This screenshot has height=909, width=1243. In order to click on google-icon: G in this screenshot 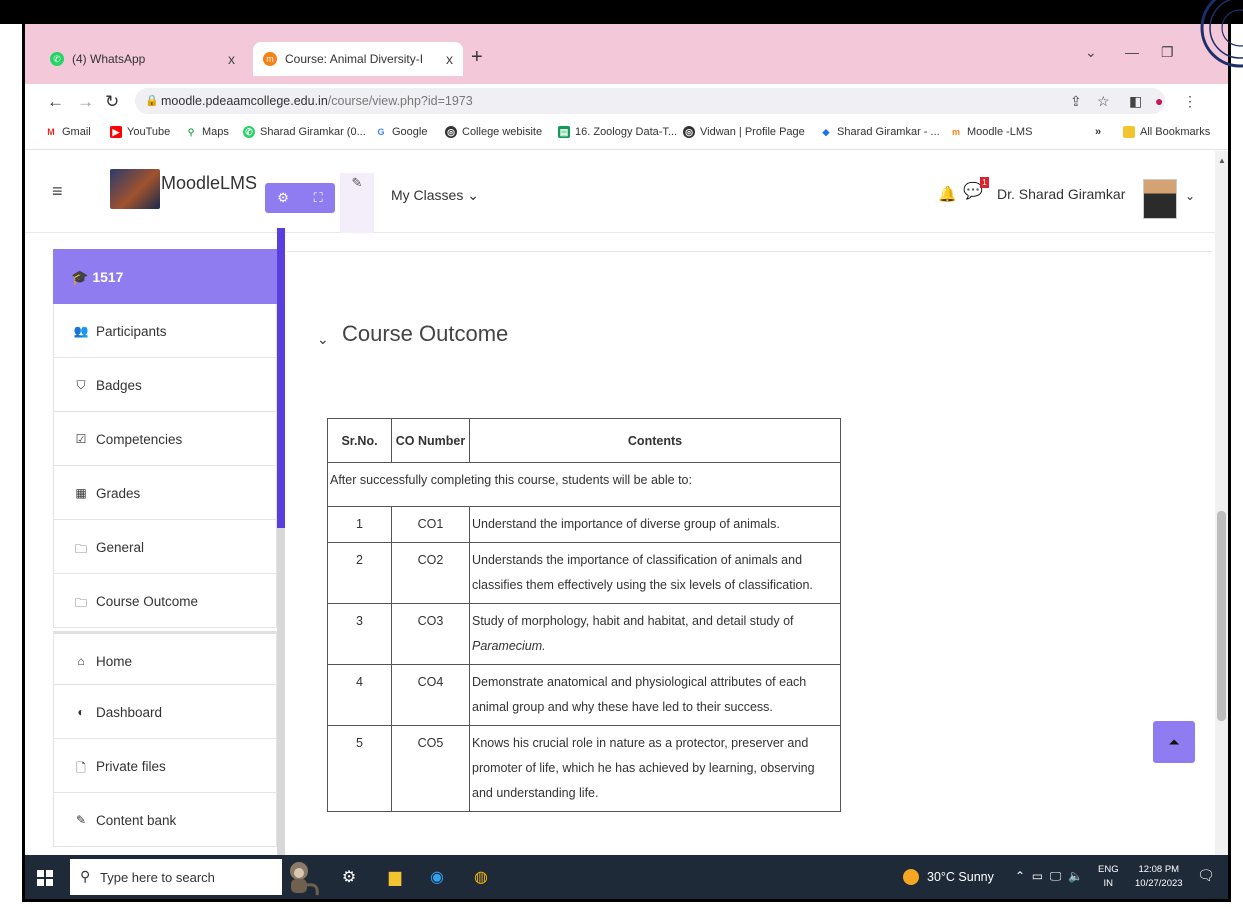, I will do `click(381, 132)`.